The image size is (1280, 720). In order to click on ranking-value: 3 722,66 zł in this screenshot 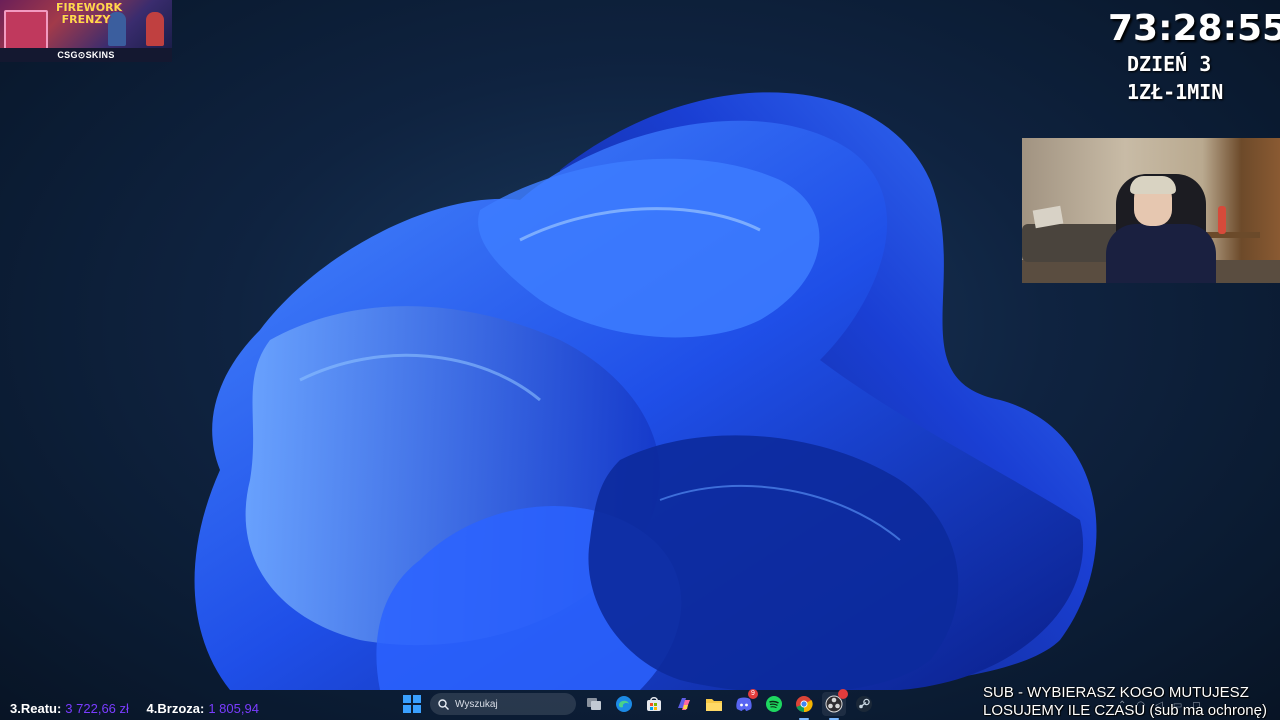, I will do `click(97, 708)`.